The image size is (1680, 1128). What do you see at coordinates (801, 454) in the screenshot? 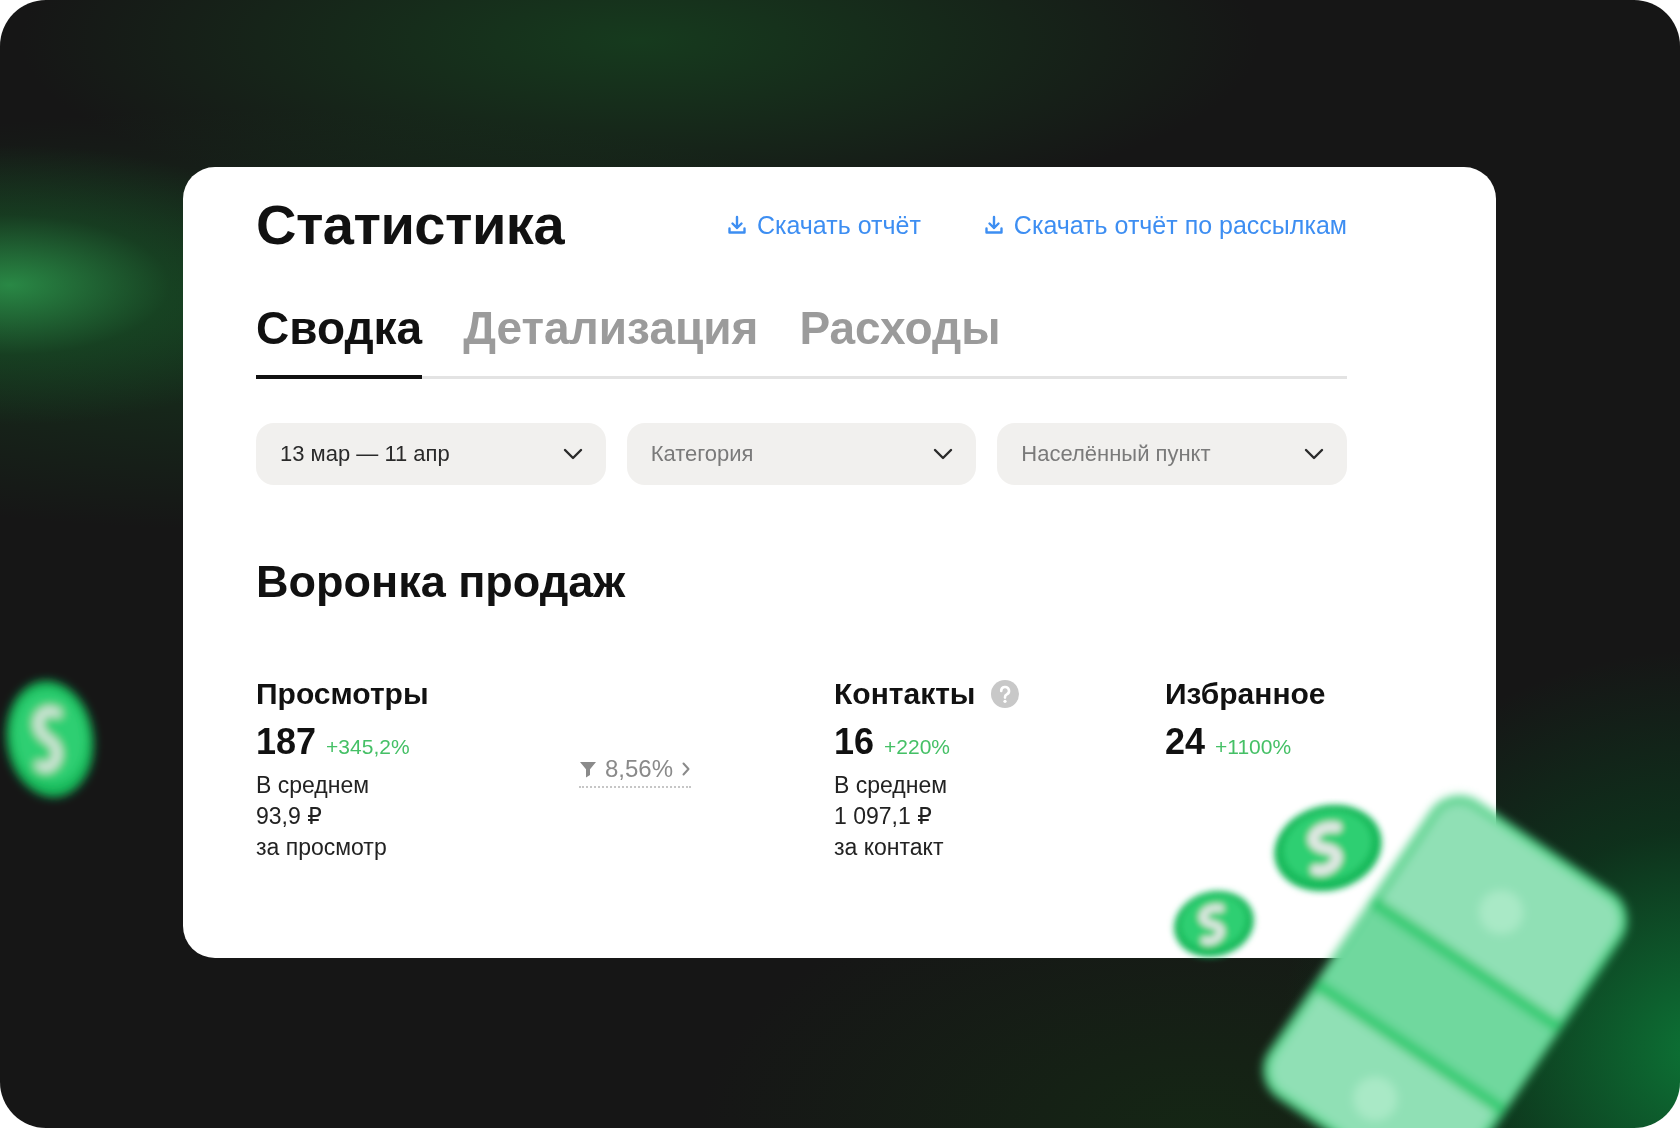
I see `filter-dropdown: Категория` at bounding box center [801, 454].